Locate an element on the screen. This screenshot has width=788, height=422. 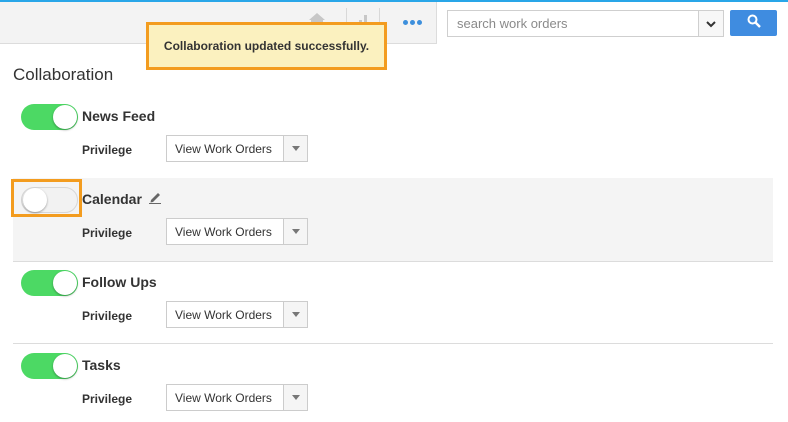
news-feed-toggle is located at coordinates (49, 117).